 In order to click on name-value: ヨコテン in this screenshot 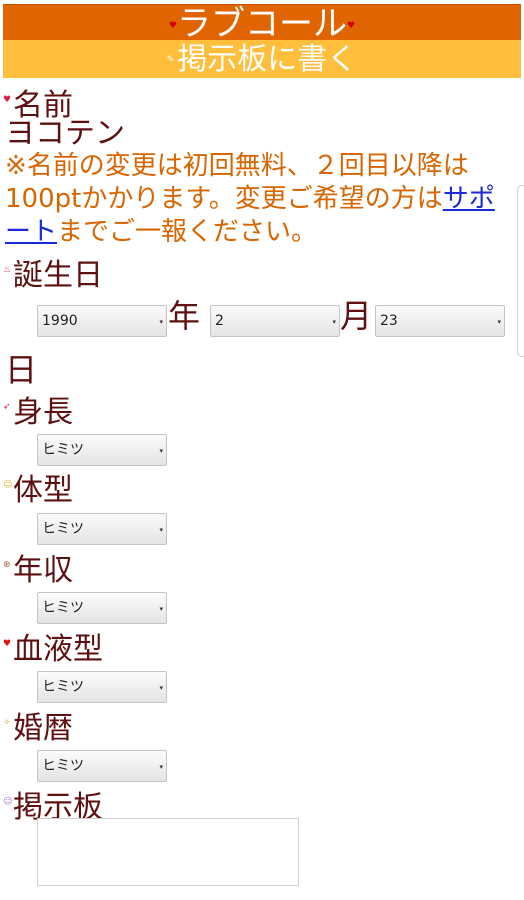, I will do `click(65, 133)`.